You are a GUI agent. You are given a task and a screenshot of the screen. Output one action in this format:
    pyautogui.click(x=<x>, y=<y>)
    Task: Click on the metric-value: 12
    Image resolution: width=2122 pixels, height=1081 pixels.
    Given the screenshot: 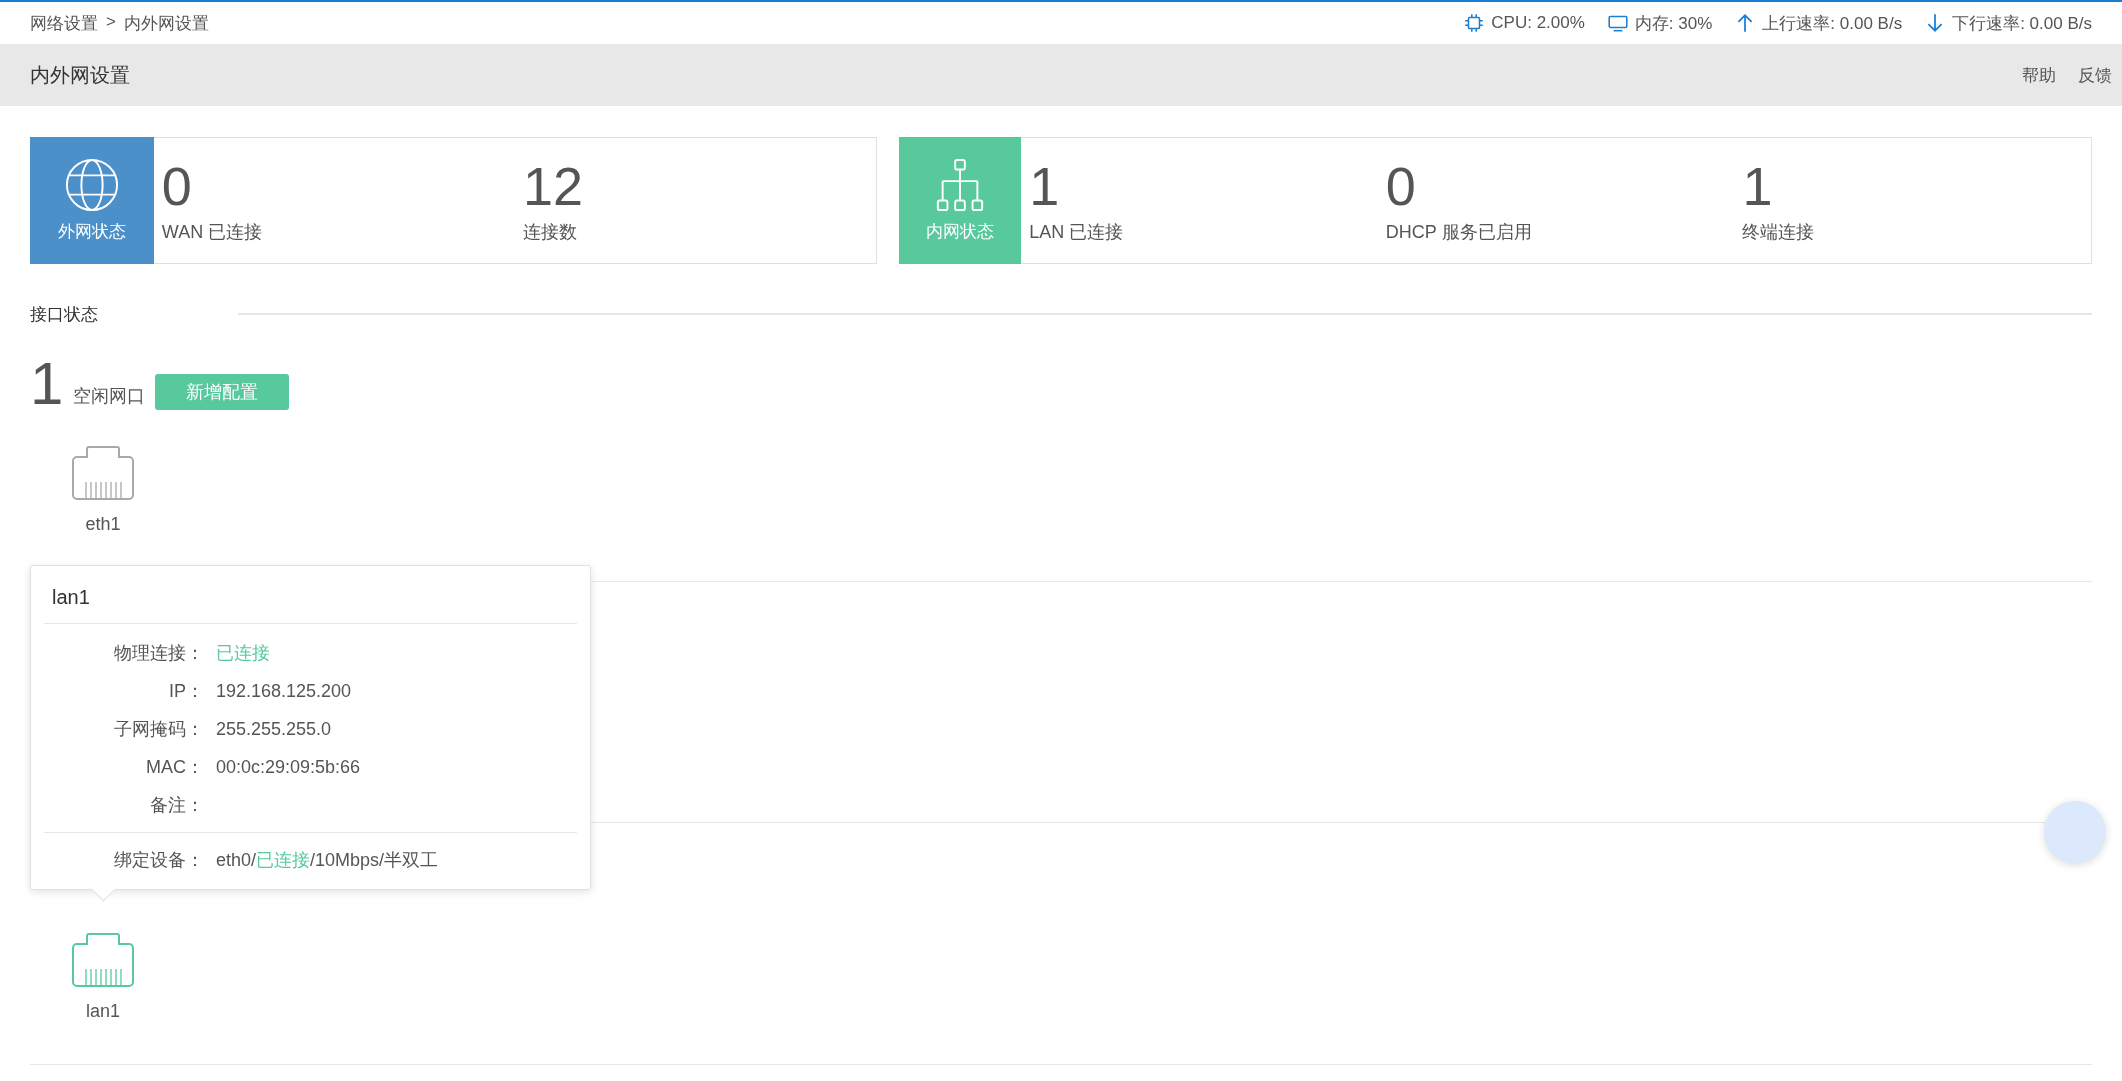 What is the action you would take?
    pyautogui.click(x=553, y=186)
    